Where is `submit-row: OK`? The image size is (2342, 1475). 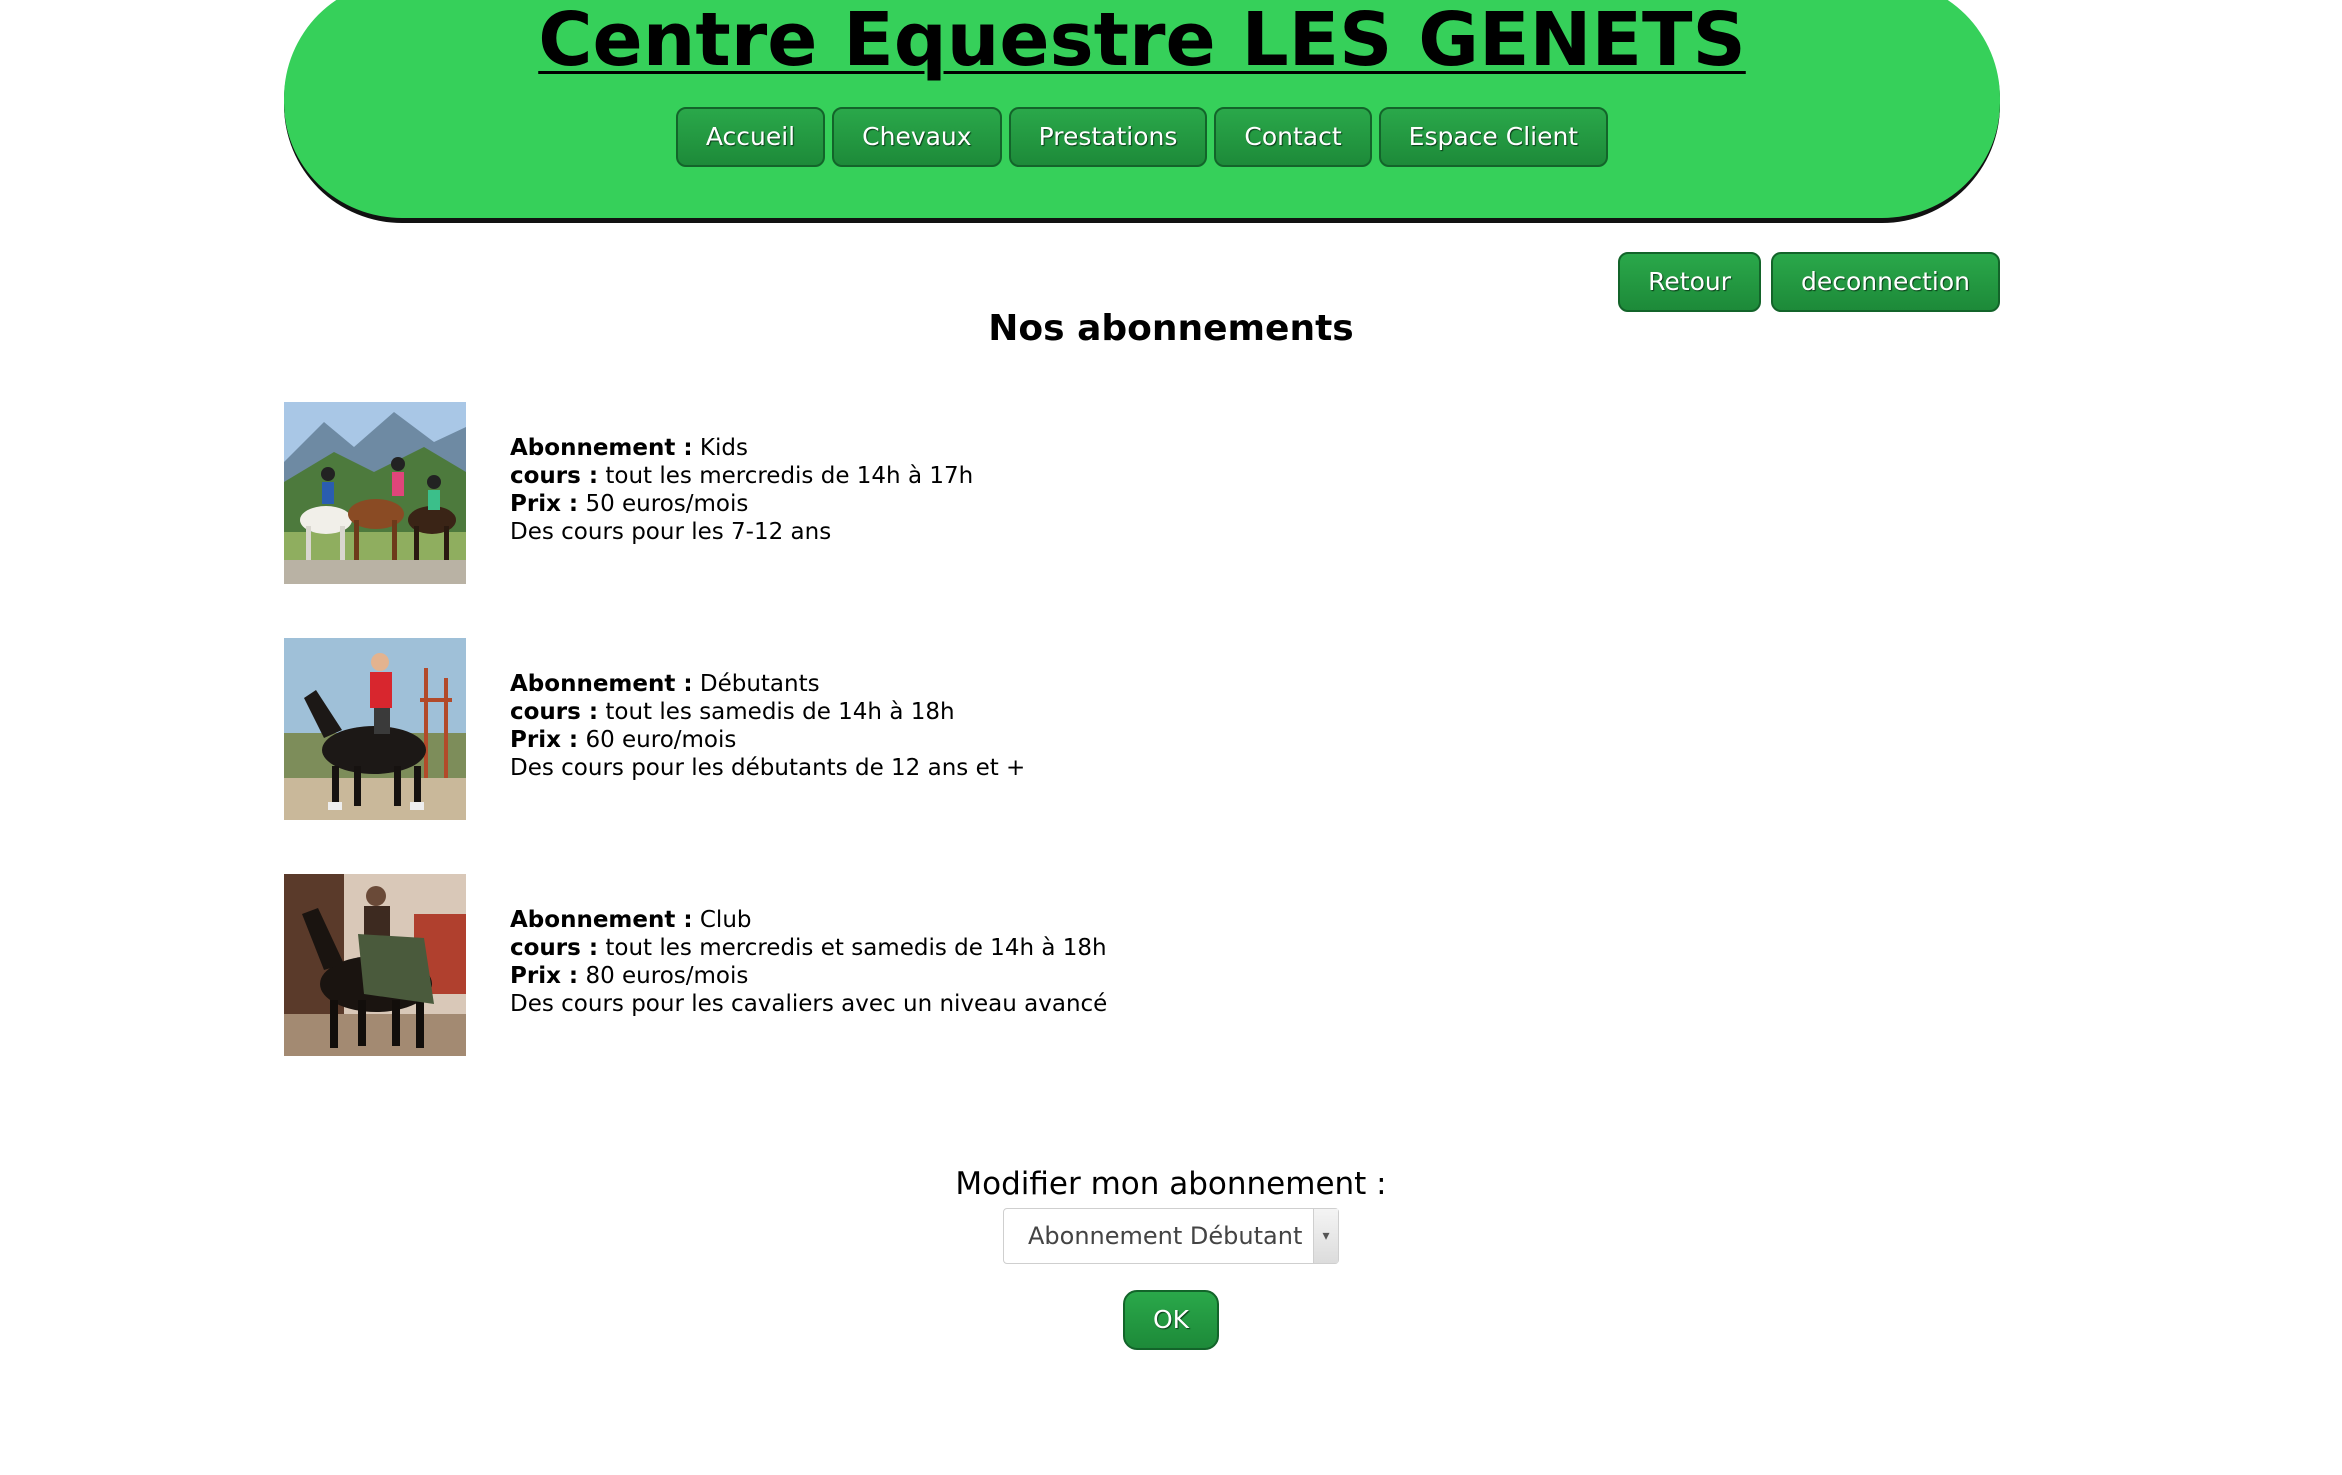 submit-row: OK is located at coordinates (1171, 1320).